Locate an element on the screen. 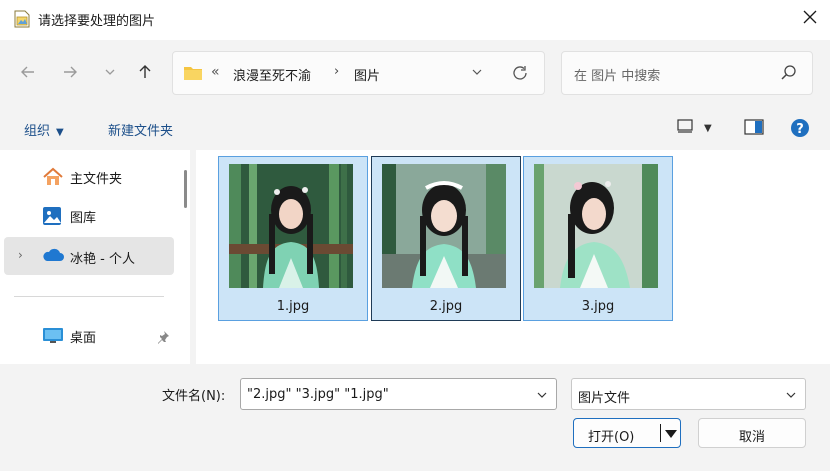 Image resolution: width=830 pixels, height=471 pixels. recent-locations-button is located at coordinates (110, 74).